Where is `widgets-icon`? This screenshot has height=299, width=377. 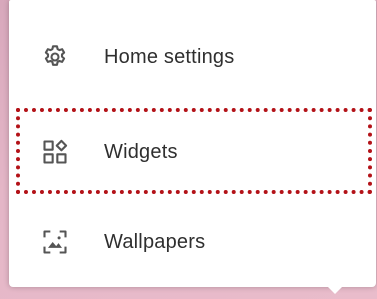 widgets-icon is located at coordinates (55, 152).